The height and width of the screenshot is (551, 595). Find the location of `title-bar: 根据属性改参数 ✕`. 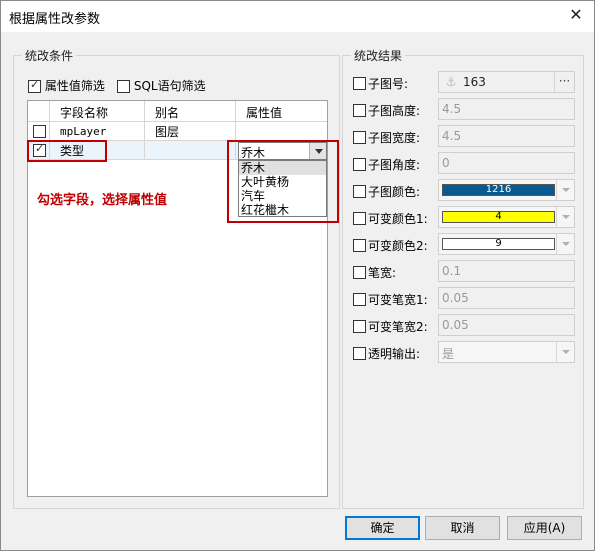

title-bar: 根据属性改参数 ✕ is located at coordinates (297, 16).